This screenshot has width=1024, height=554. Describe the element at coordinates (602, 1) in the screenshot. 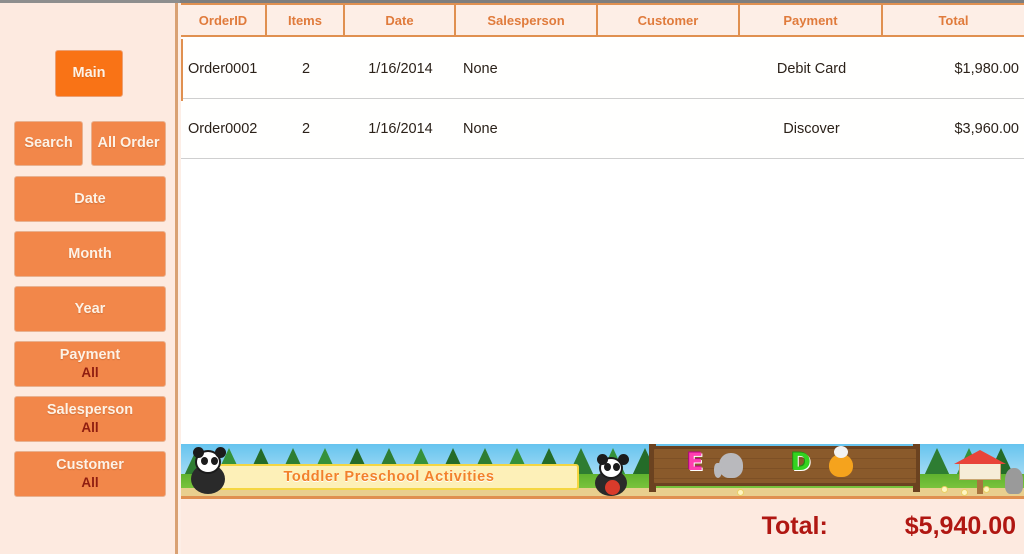

I see `status-bar-segment` at that location.